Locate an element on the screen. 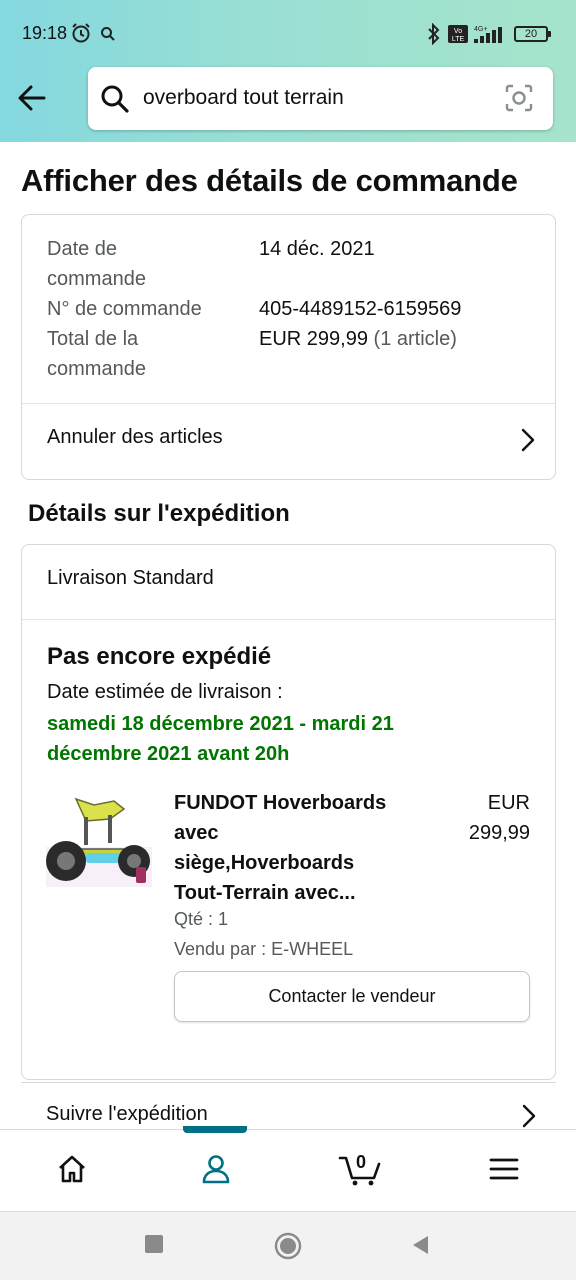  status-bar: 19:18 Vo LTE 4G+ 20 is located at coordinates (288, 33).